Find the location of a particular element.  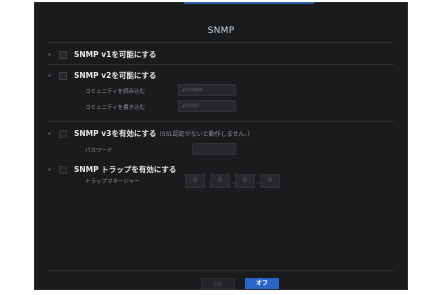

ok-button: OK is located at coordinates (218, 283).